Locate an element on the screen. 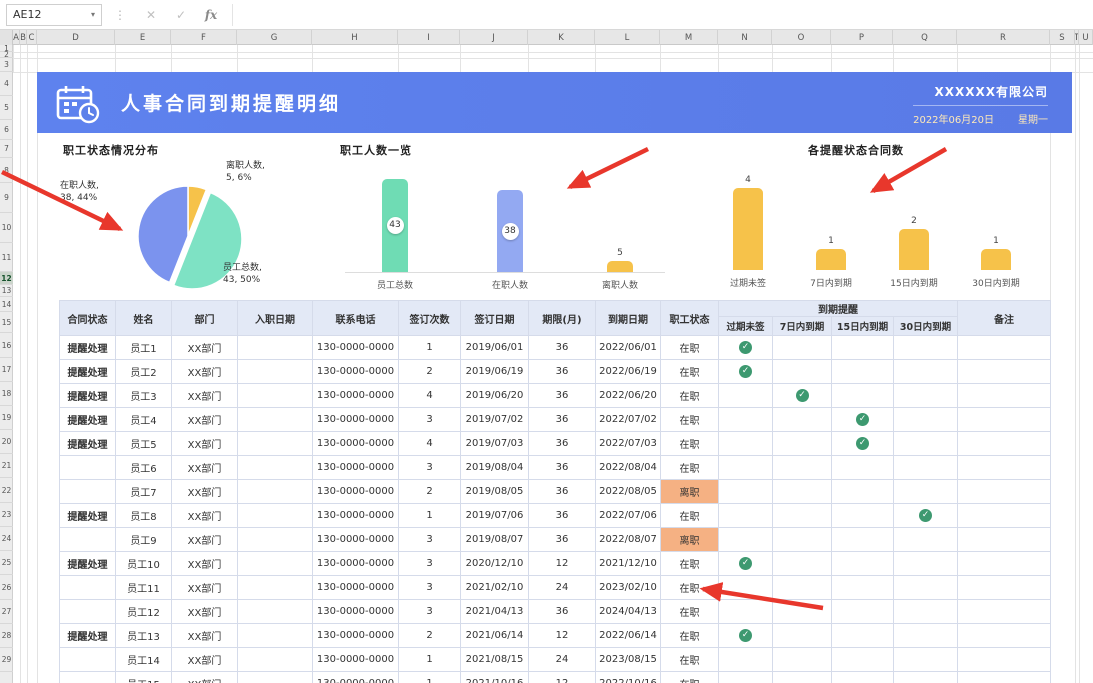  cell-sign-count: 2 is located at coordinates (429, 371).